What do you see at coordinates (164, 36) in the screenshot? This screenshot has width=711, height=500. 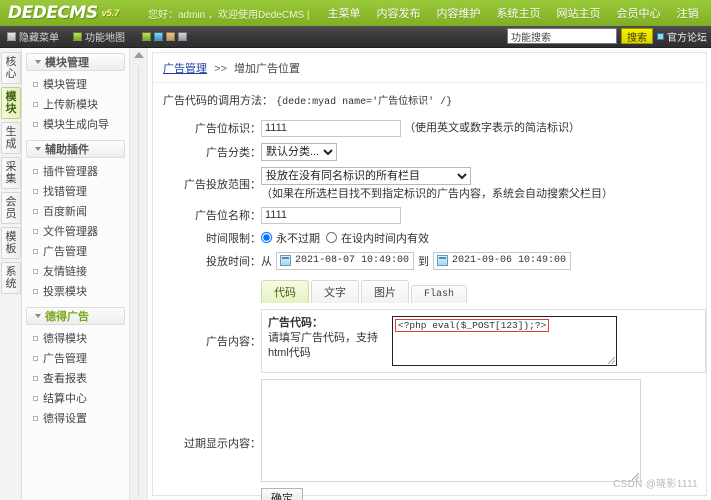 I see `theme-swatches` at bounding box center [164, 36].